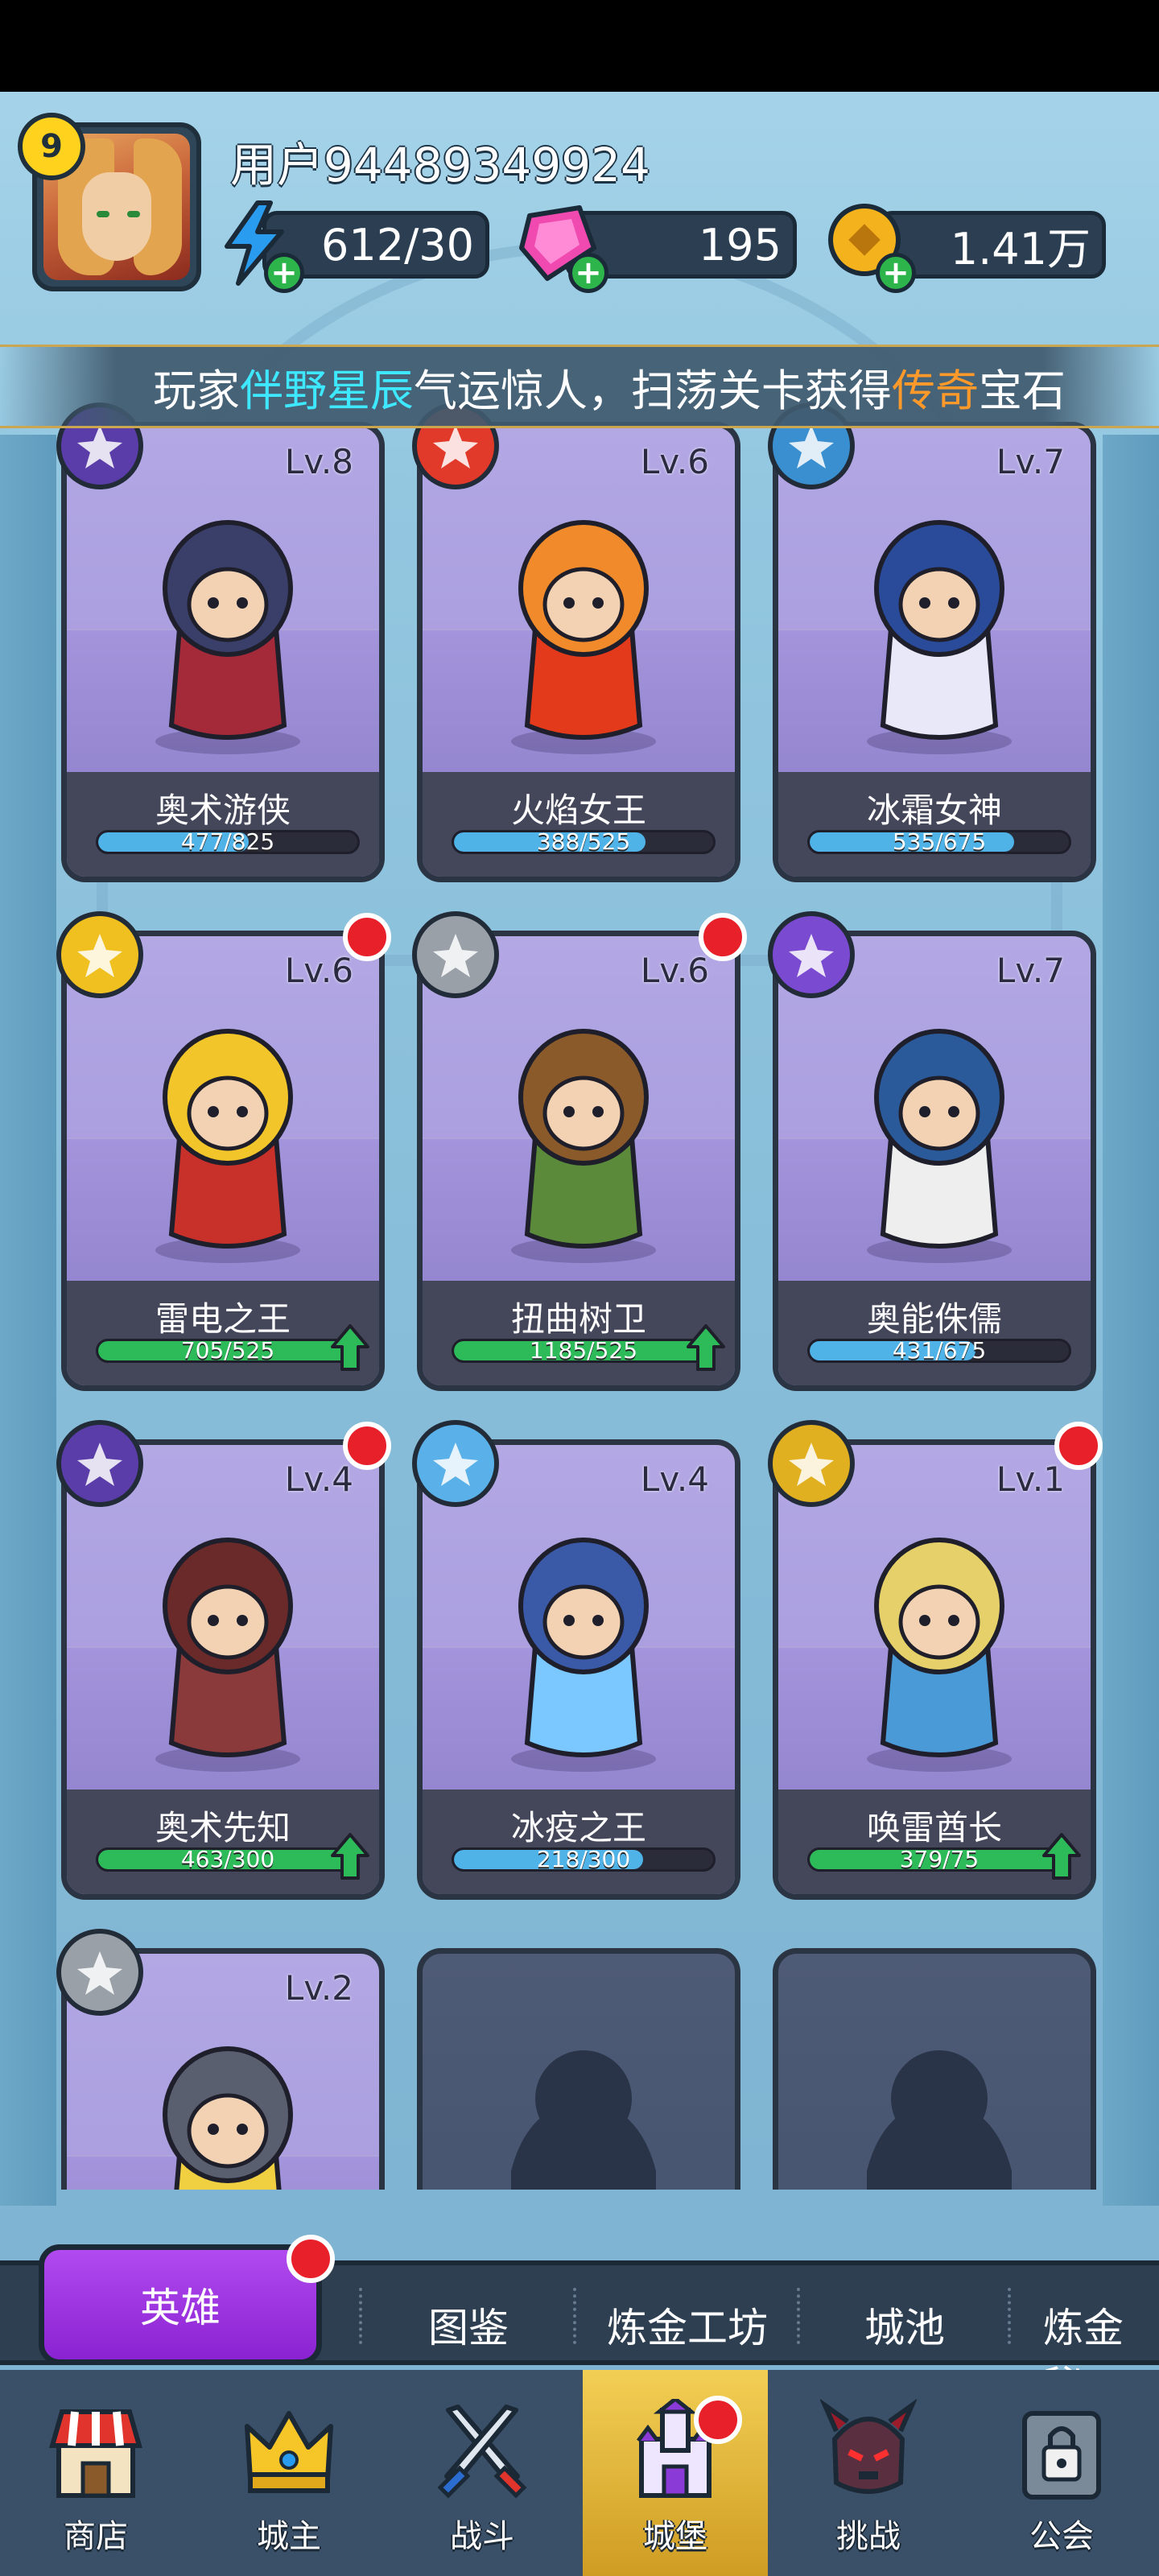  I want to click on hero-silhouette, so click(583, 2120).